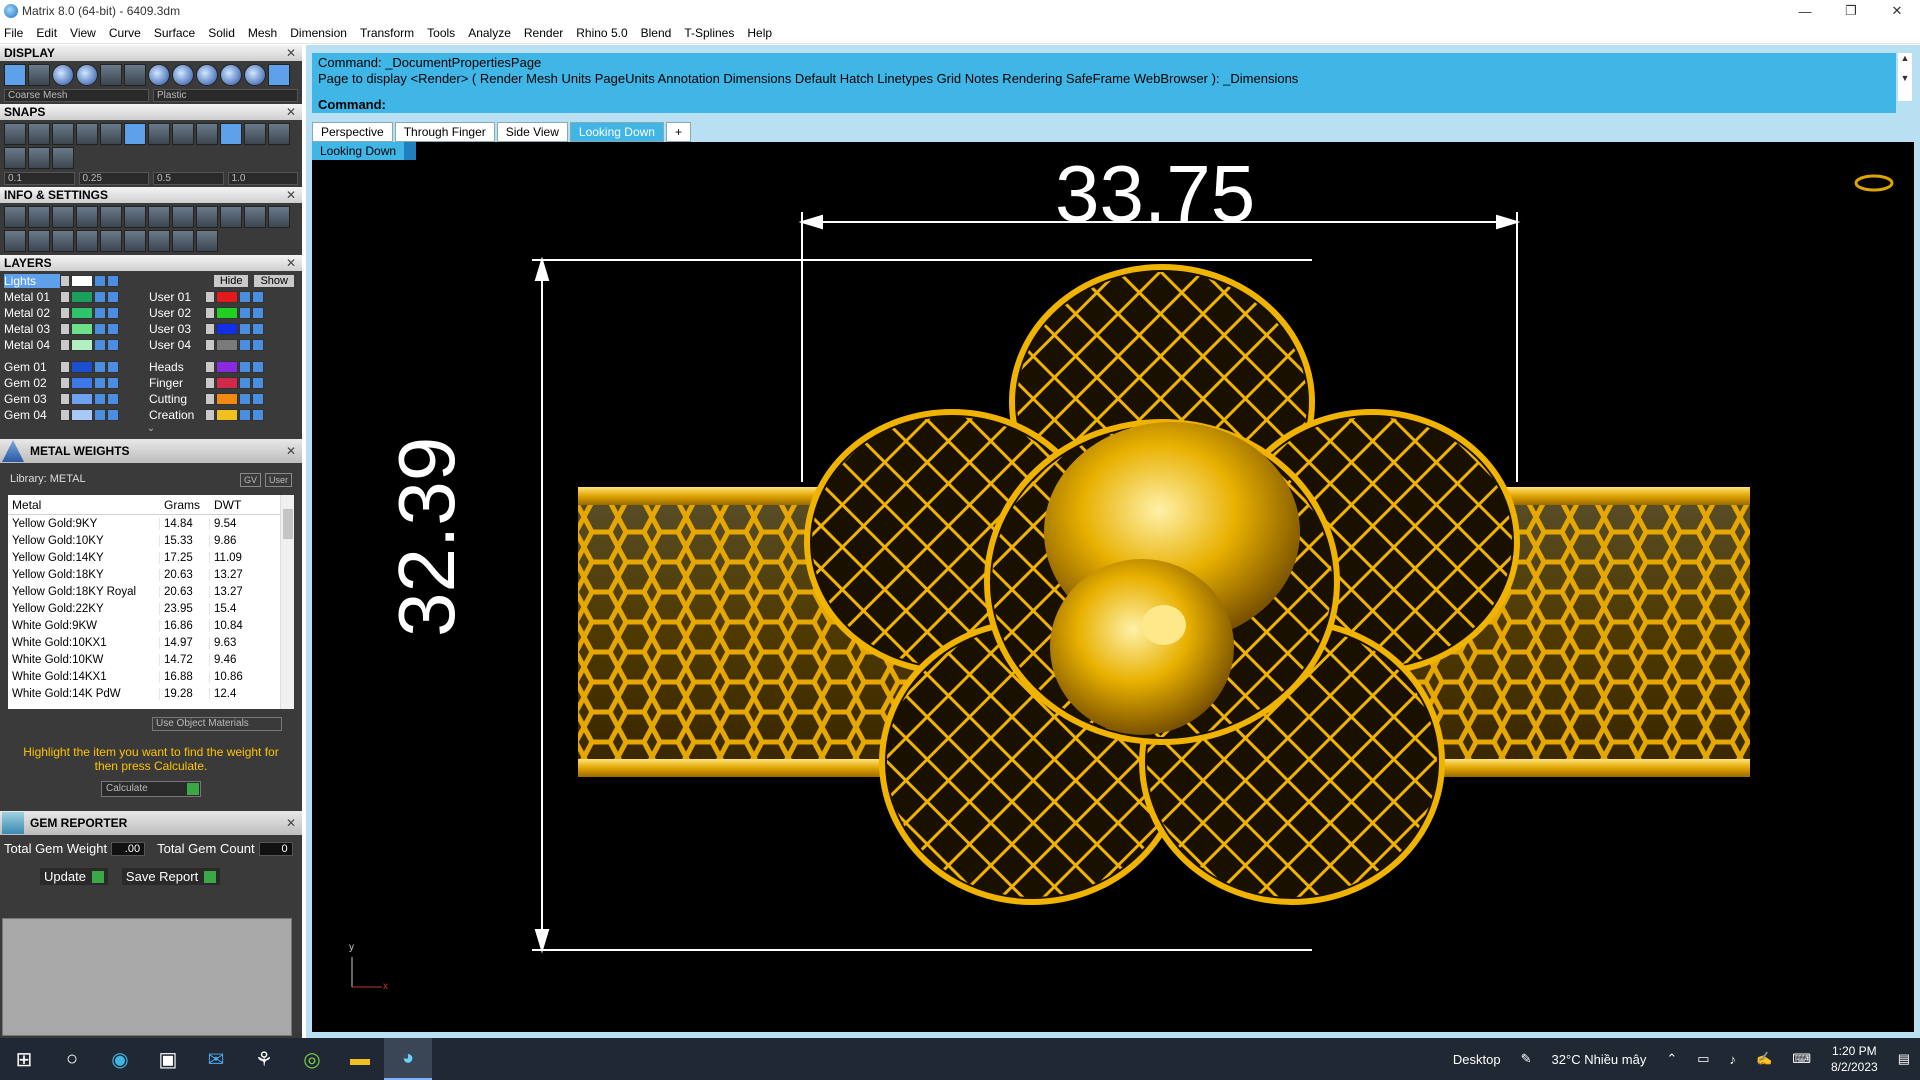  Describe the element at coordinates (1874, 183) in the screenshot. I see `ring-icon` at that location.